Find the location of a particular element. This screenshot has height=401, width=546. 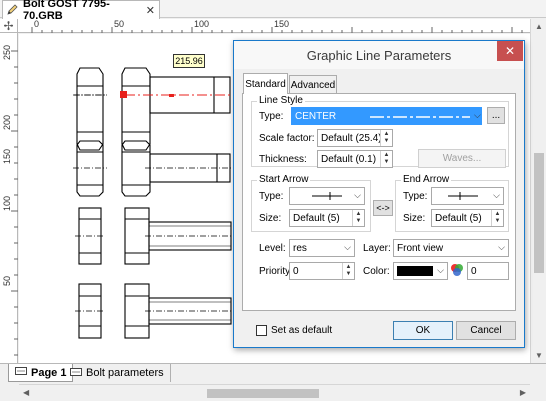

cancel-button: Cancel is located at coordinates (486, 330).